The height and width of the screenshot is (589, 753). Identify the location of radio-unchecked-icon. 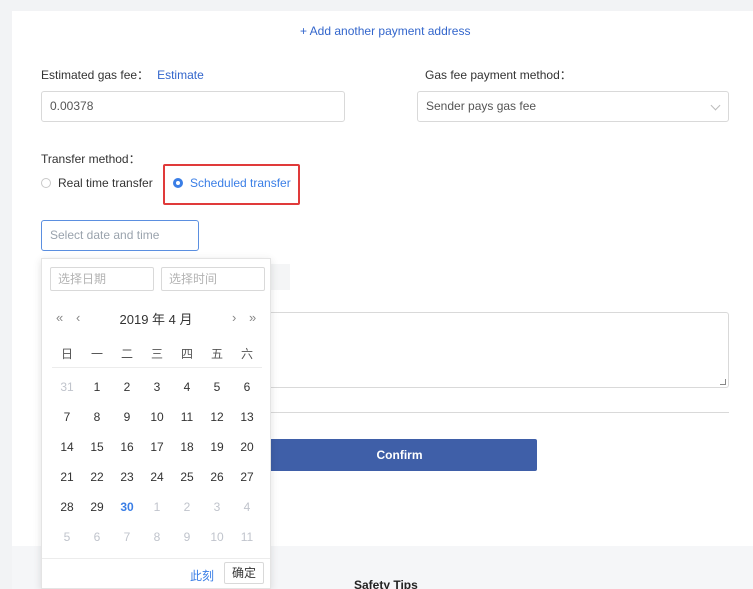
(46, 183).